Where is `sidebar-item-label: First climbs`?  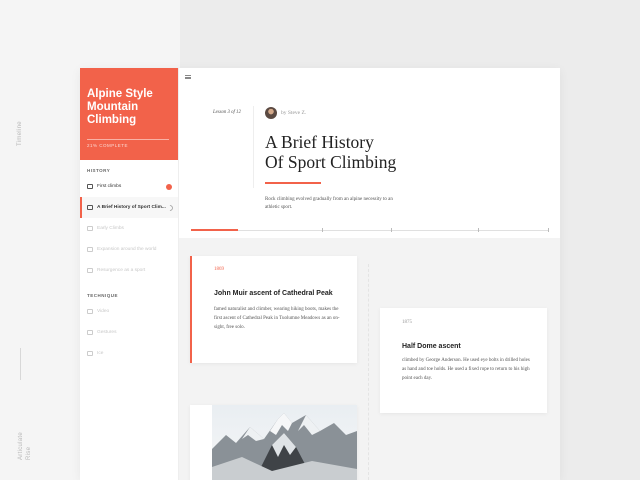
sidebar-item-label: First climbs is located at coordinates (109, 186).